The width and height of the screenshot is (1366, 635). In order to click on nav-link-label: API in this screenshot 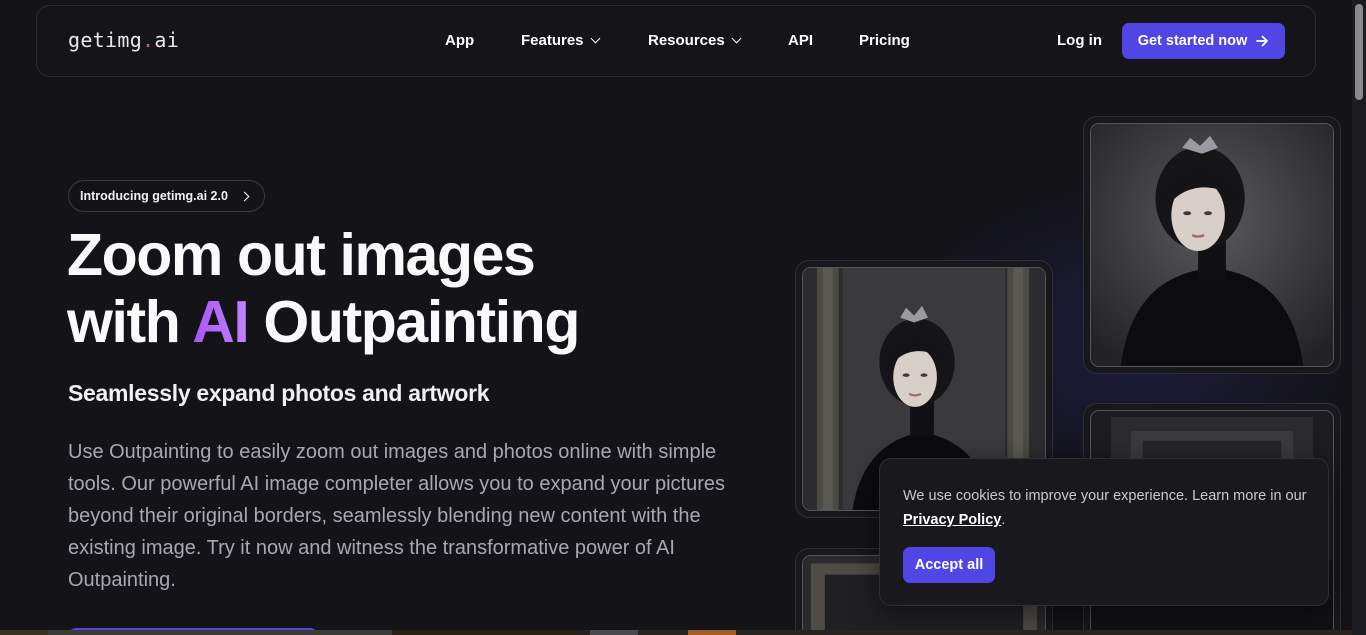, I will do `click(801, 40)`.